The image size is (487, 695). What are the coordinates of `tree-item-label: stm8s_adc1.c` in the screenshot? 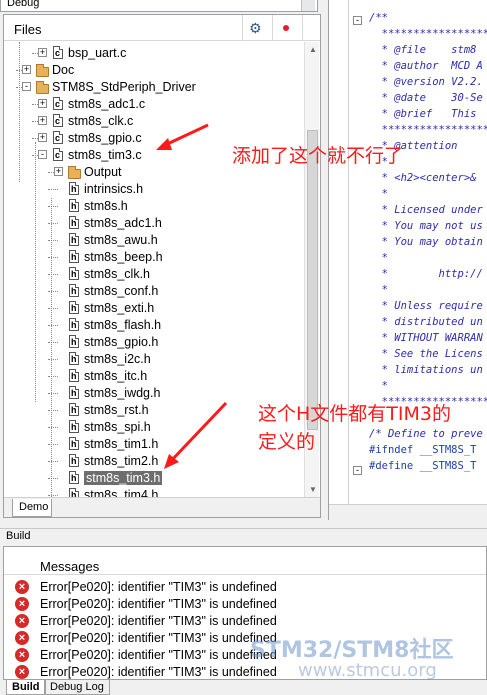 It's located at (107, 104).